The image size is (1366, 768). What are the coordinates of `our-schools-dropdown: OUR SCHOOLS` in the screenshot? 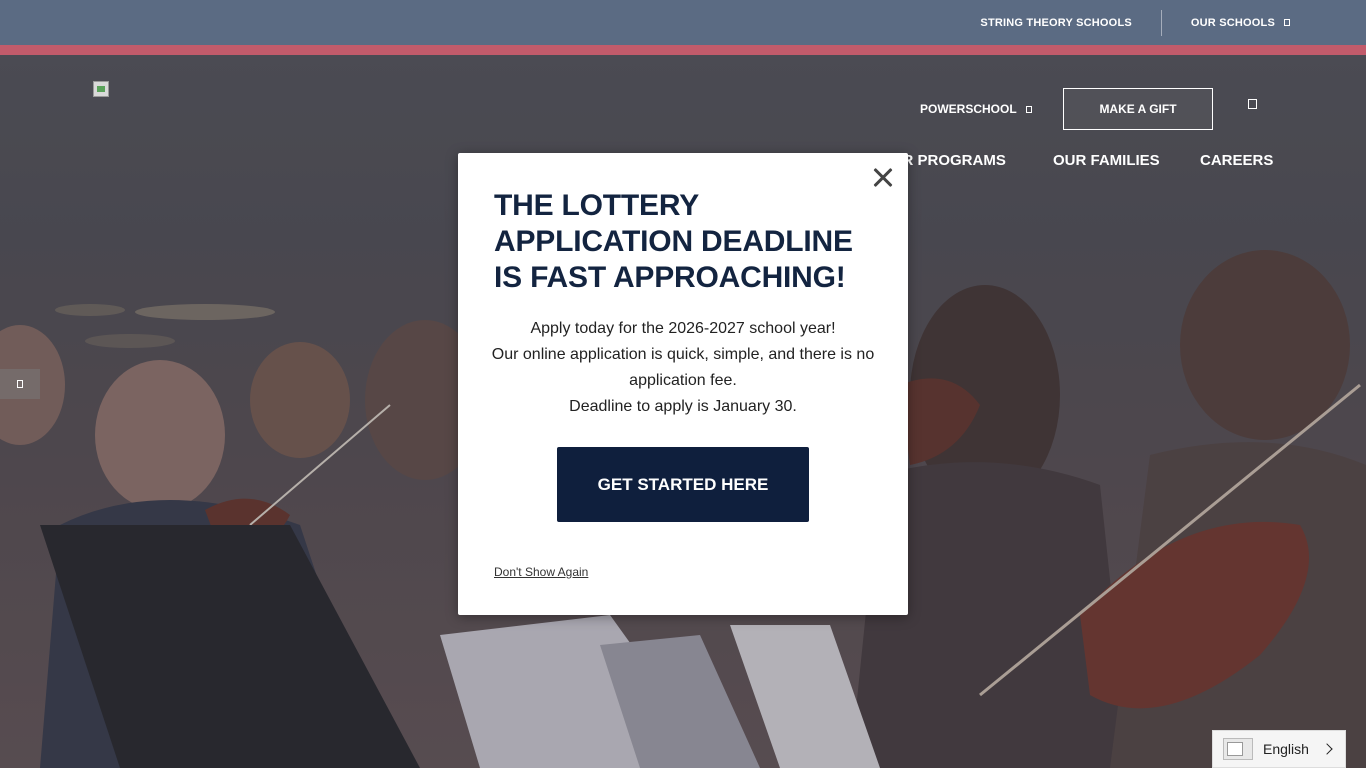 It's located at (1240, 23).